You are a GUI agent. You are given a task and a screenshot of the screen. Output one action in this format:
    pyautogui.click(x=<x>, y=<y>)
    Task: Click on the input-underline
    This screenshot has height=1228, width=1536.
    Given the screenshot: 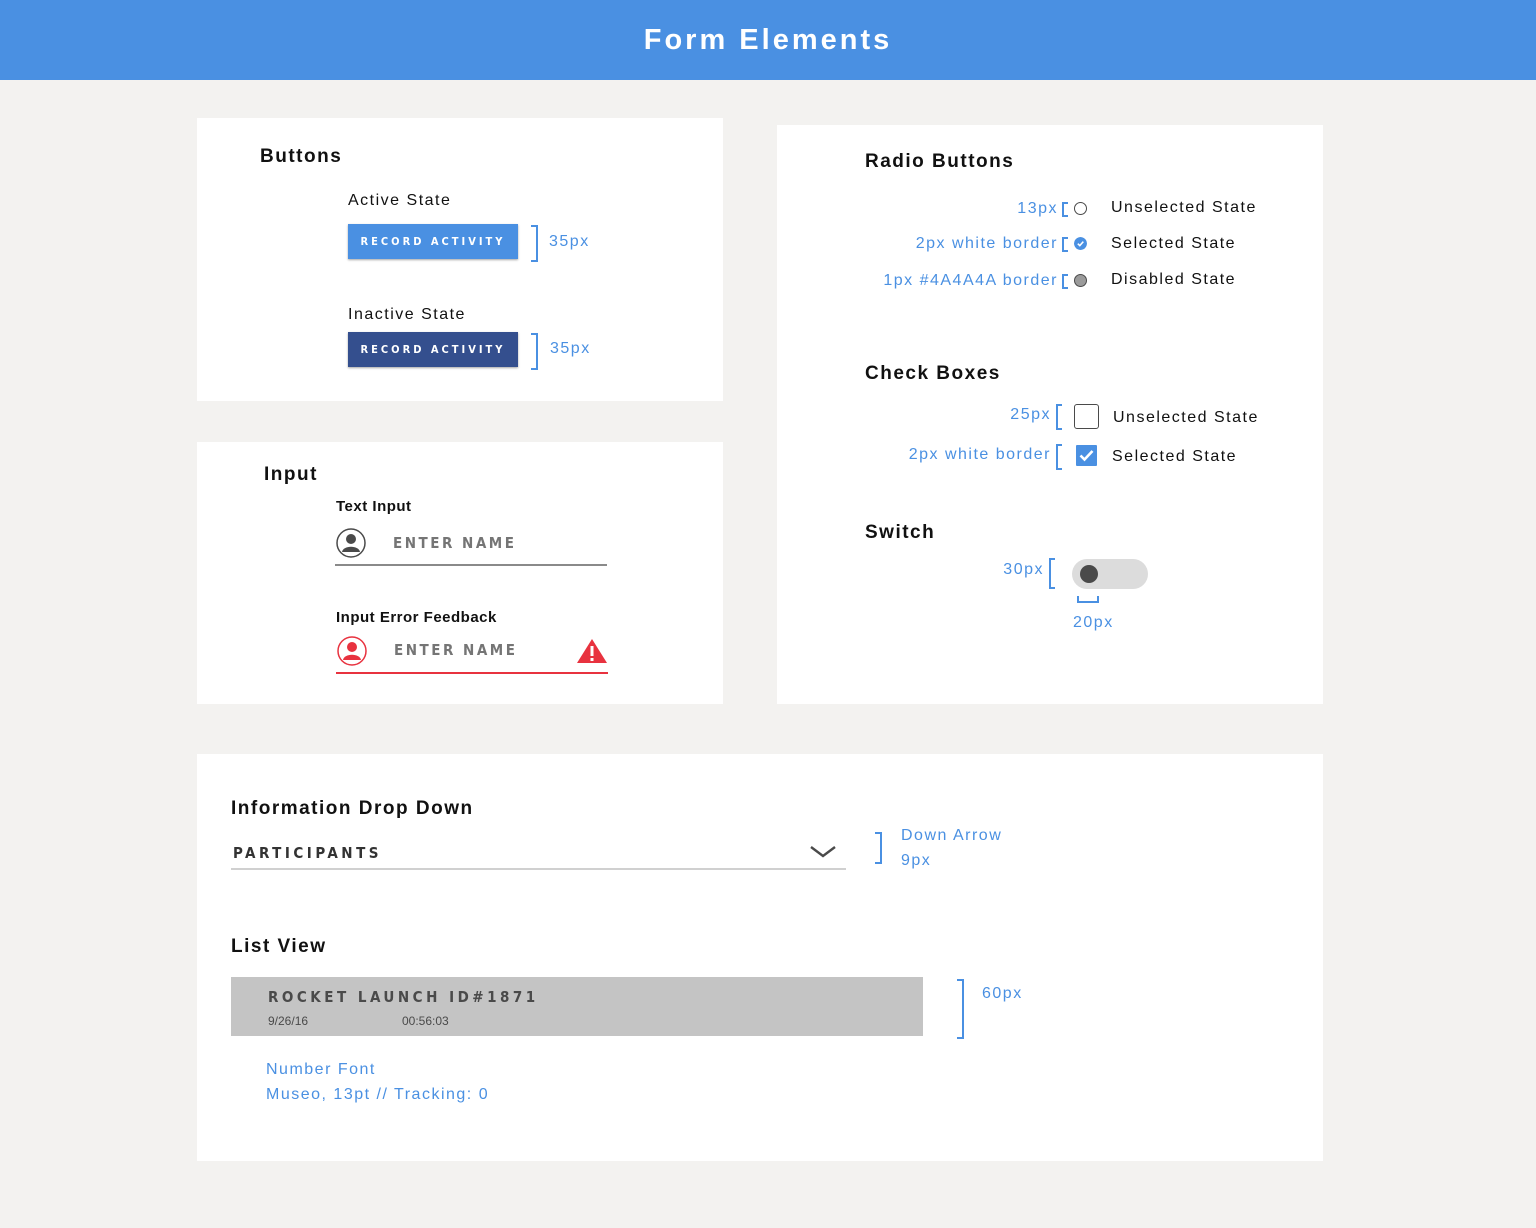 What is the action you would take?
    pyautogui.click(x=471, y=565)
    